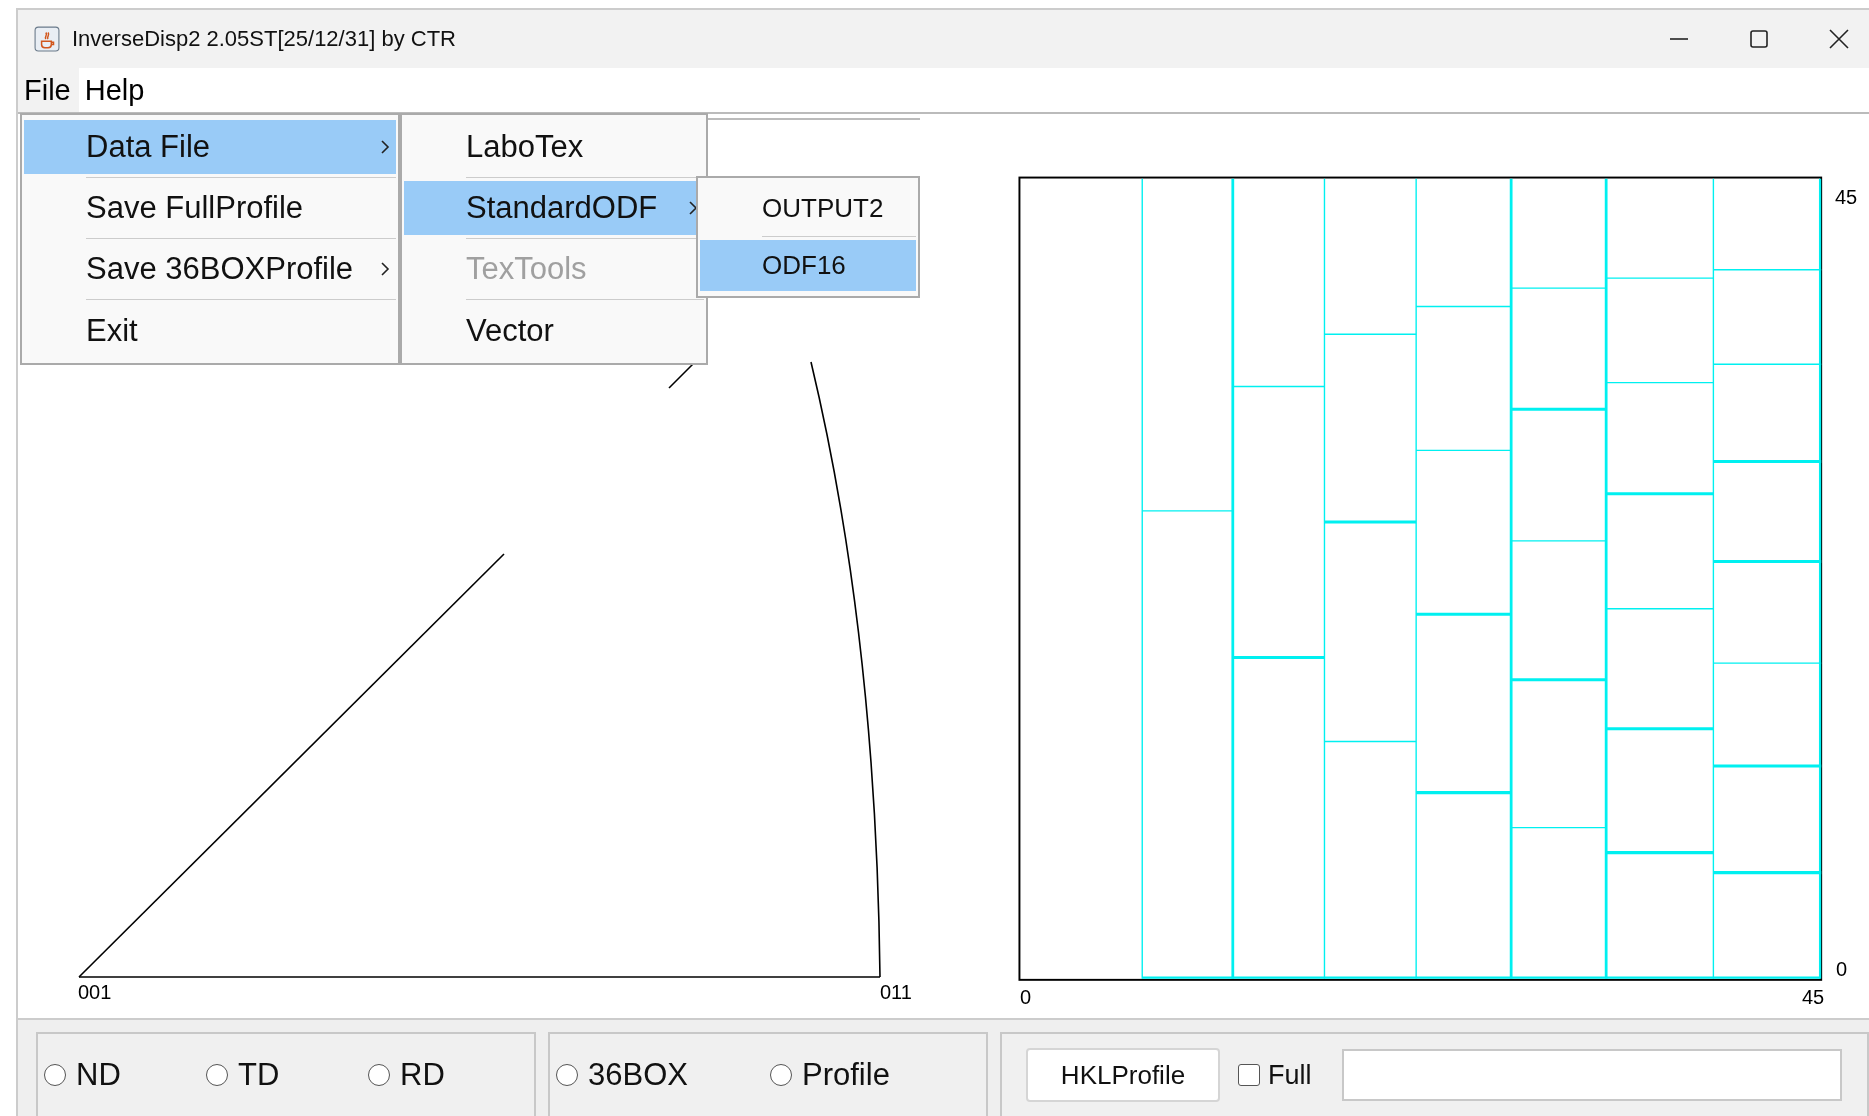  What do you see at coordinates (663, 1075) in the screenshot?
I see `radio-option: 36BOX` at bounding box center [663, 1075].